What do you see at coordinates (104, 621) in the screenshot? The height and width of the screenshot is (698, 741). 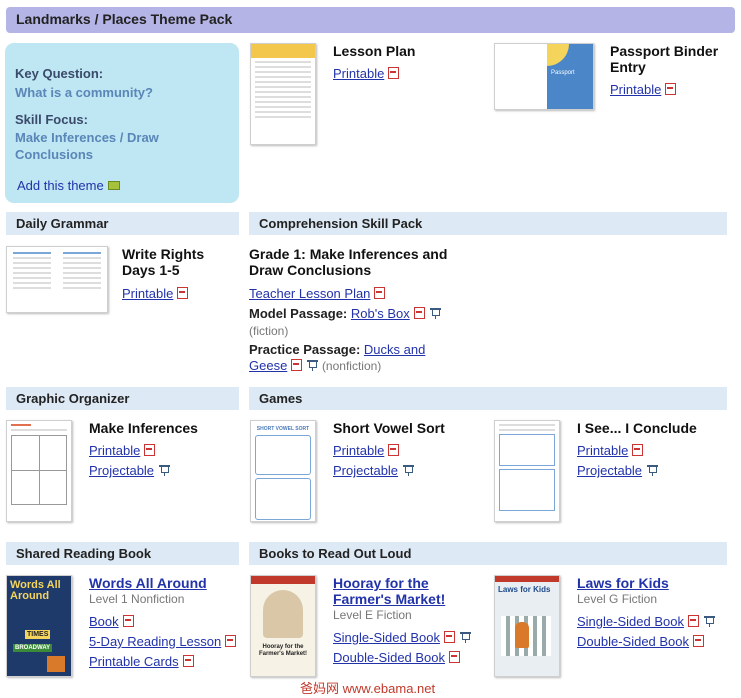 I see `book-link: Book` at bounding box center [104, 621].